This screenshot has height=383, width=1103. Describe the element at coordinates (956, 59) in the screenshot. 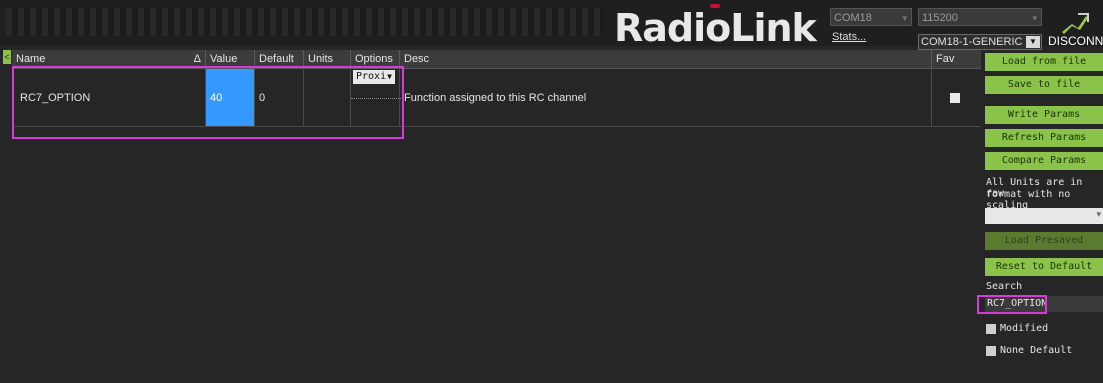

I see `col-fav: Fav` at that location.